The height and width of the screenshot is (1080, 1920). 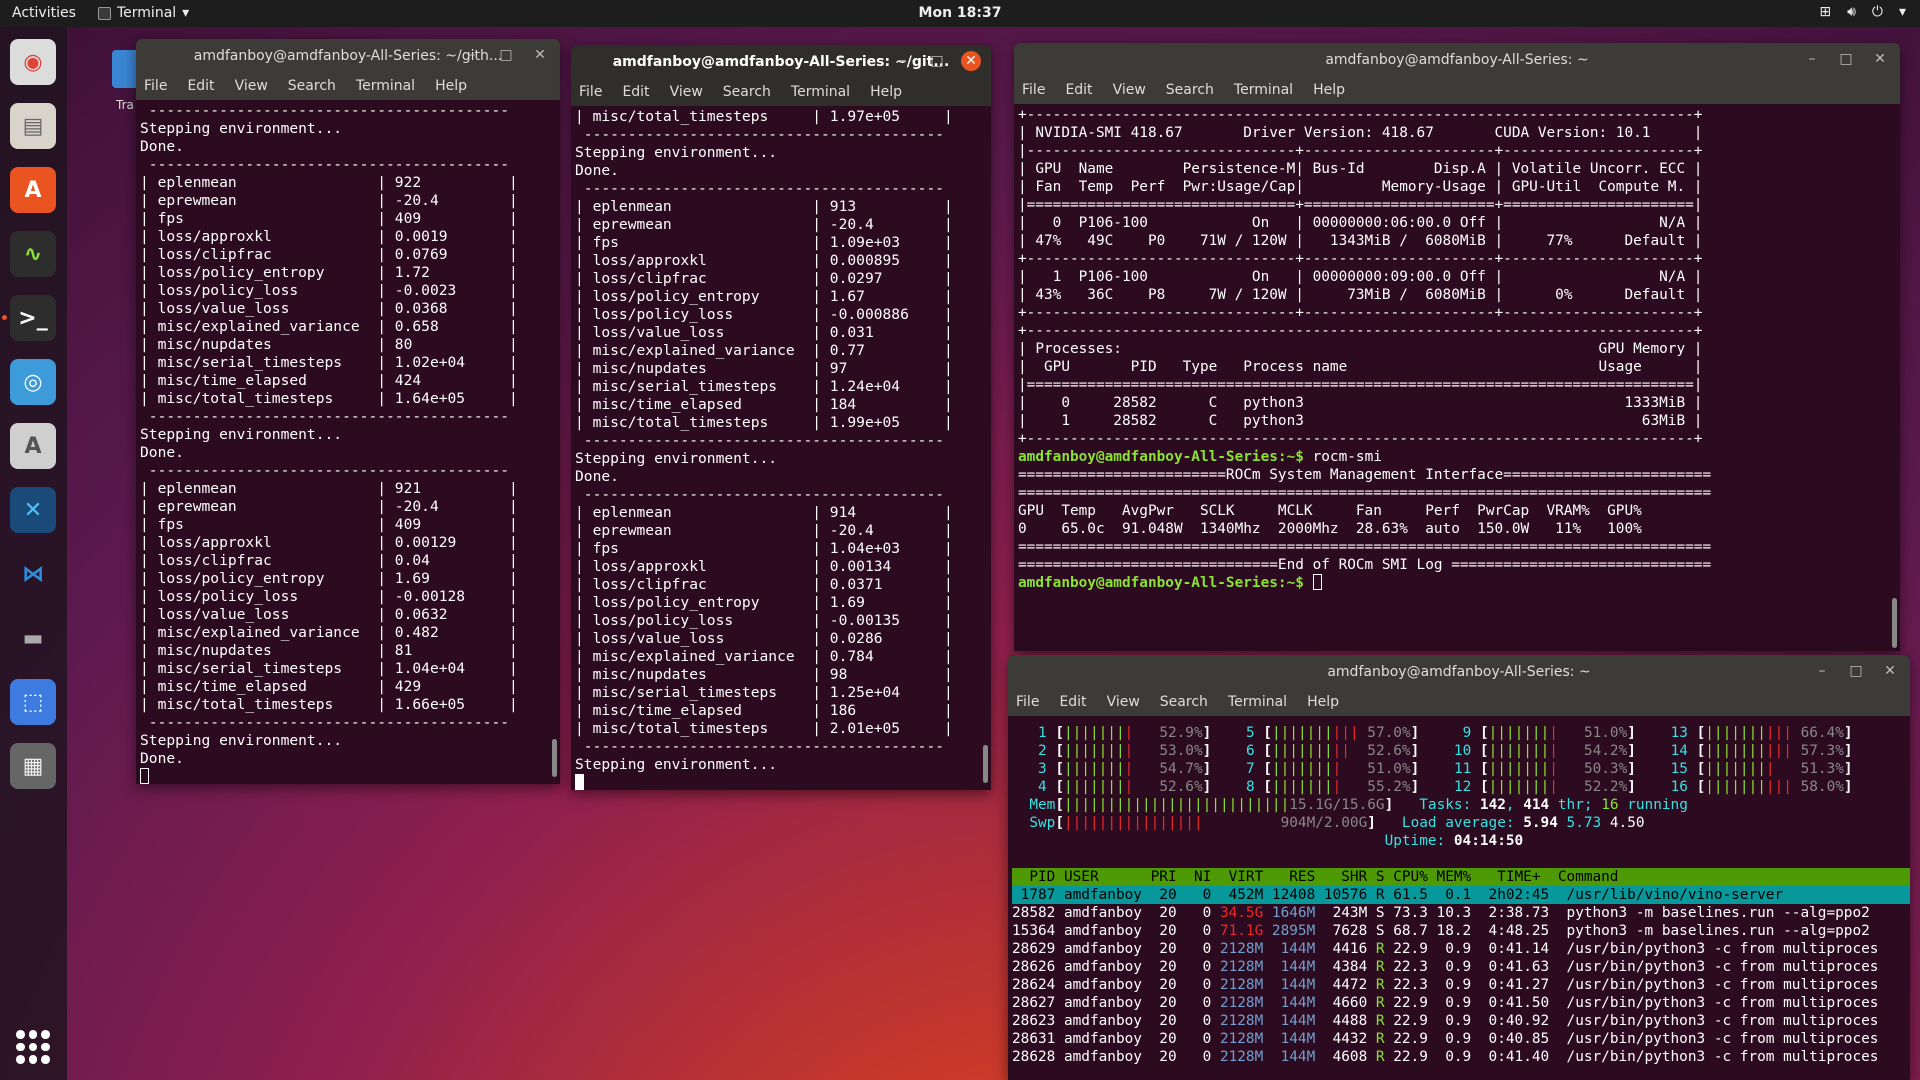 What do you see at coordinates (1778, 733) in the screenshot?
I see `cpu-bar: |||` at bounding box center [1778, 733].